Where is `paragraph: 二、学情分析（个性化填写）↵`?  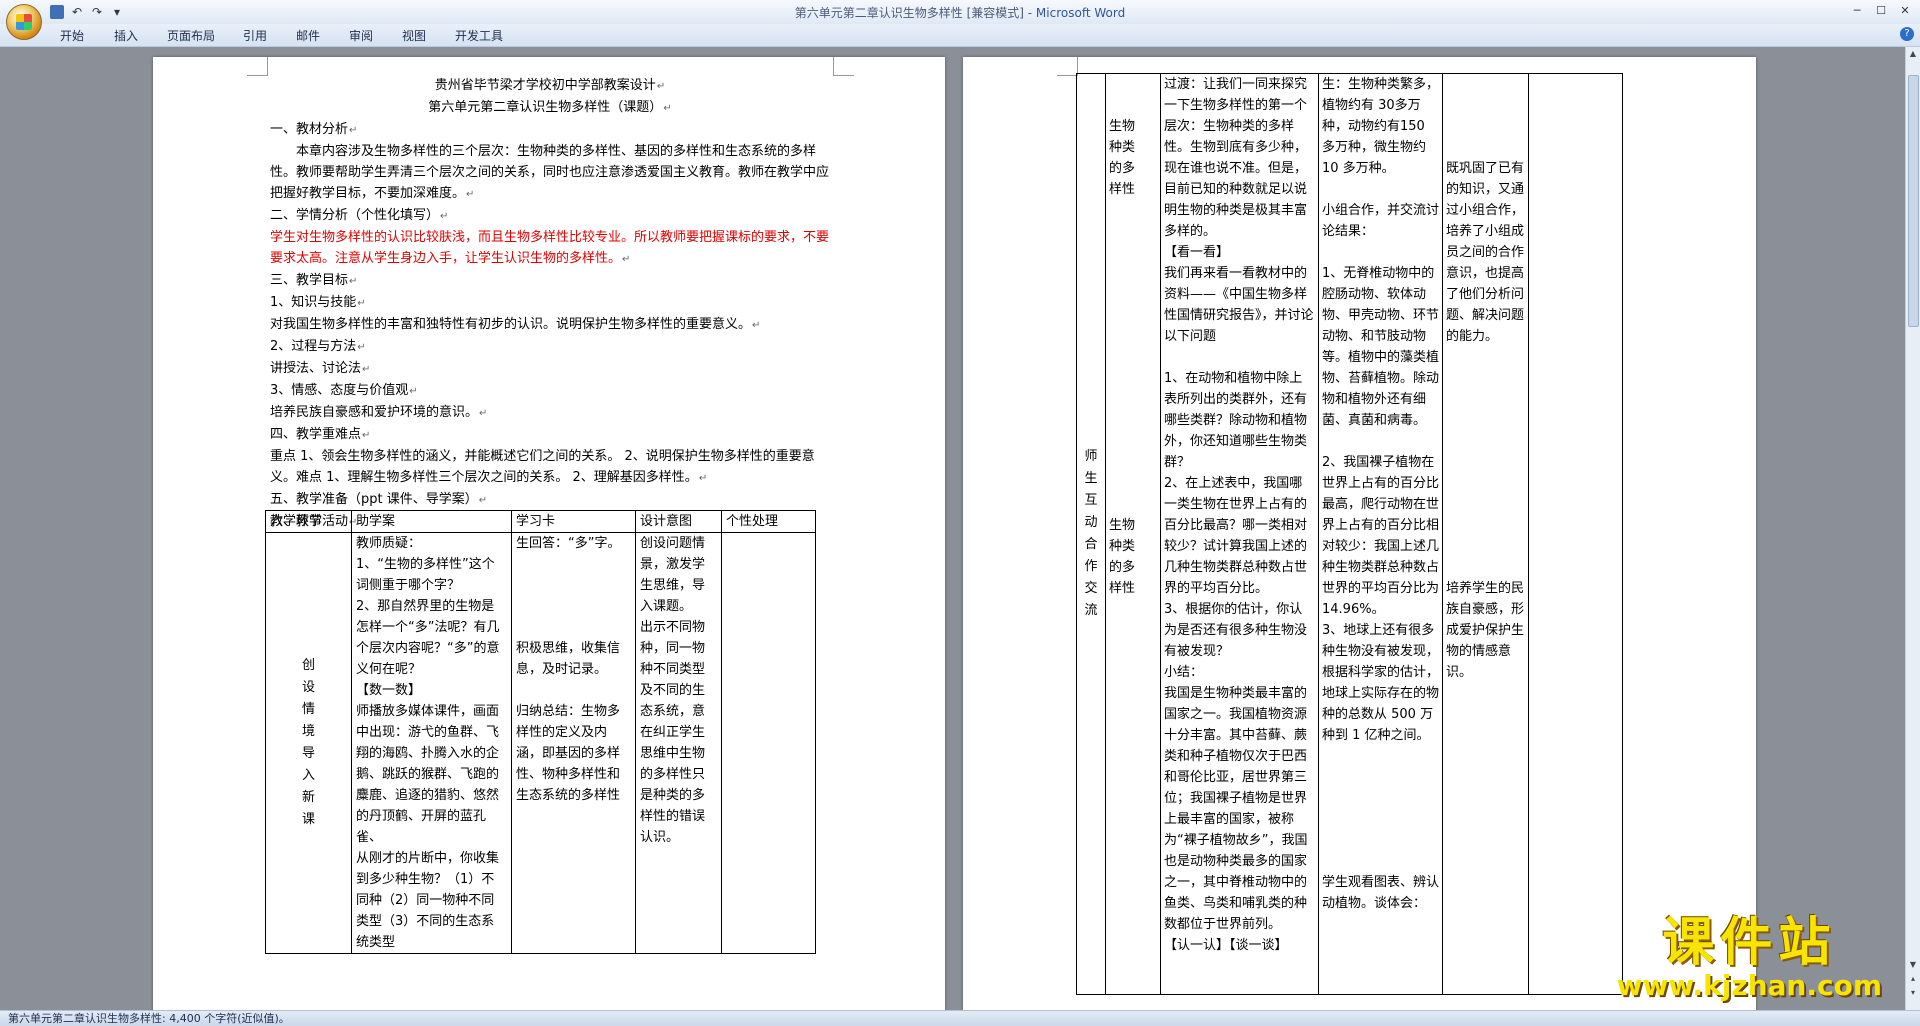
paragraph: 二、学情分析（个性化填写）↵ is located at coordinates (359, 215).